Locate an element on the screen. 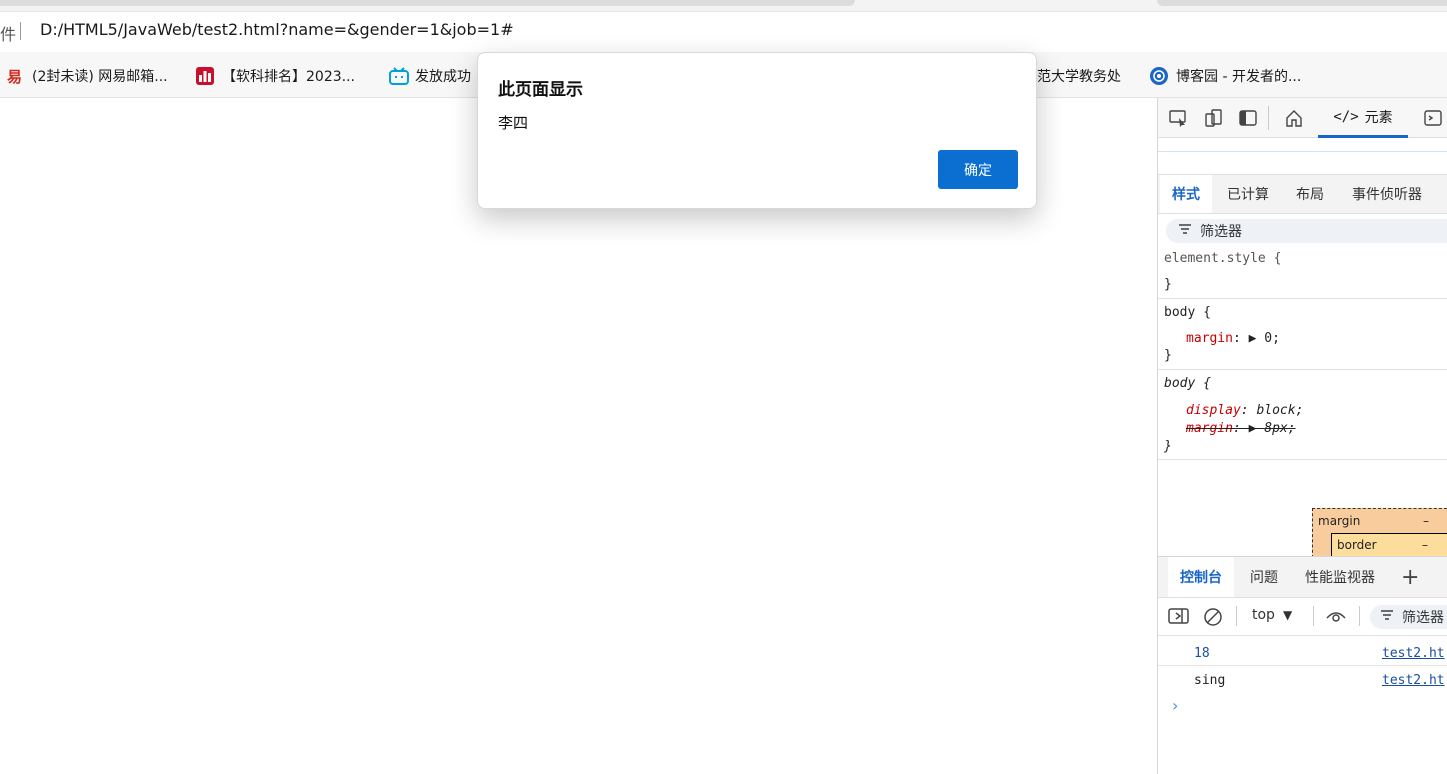 This screenshot has width=1447, height=774. dialog-message: 李四 is located at coordinates (513, 123).